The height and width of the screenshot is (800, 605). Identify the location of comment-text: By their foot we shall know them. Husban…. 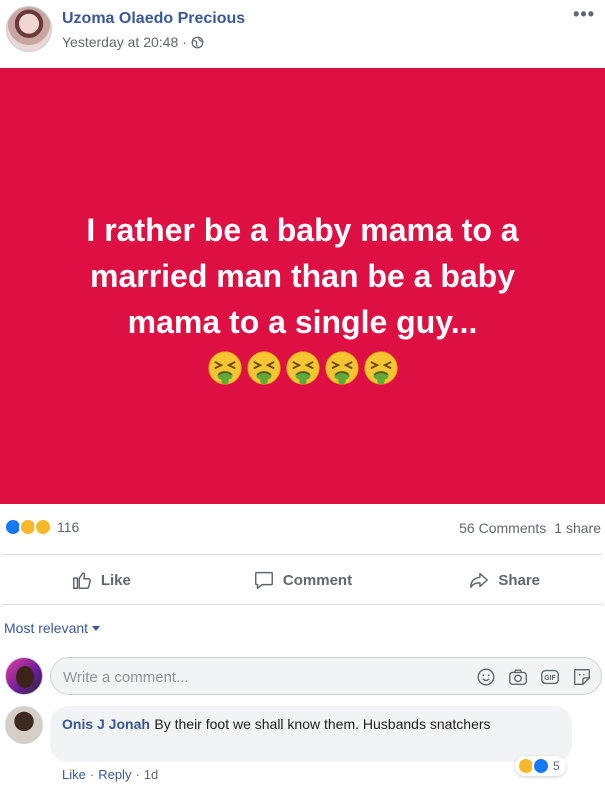
(322, 724).